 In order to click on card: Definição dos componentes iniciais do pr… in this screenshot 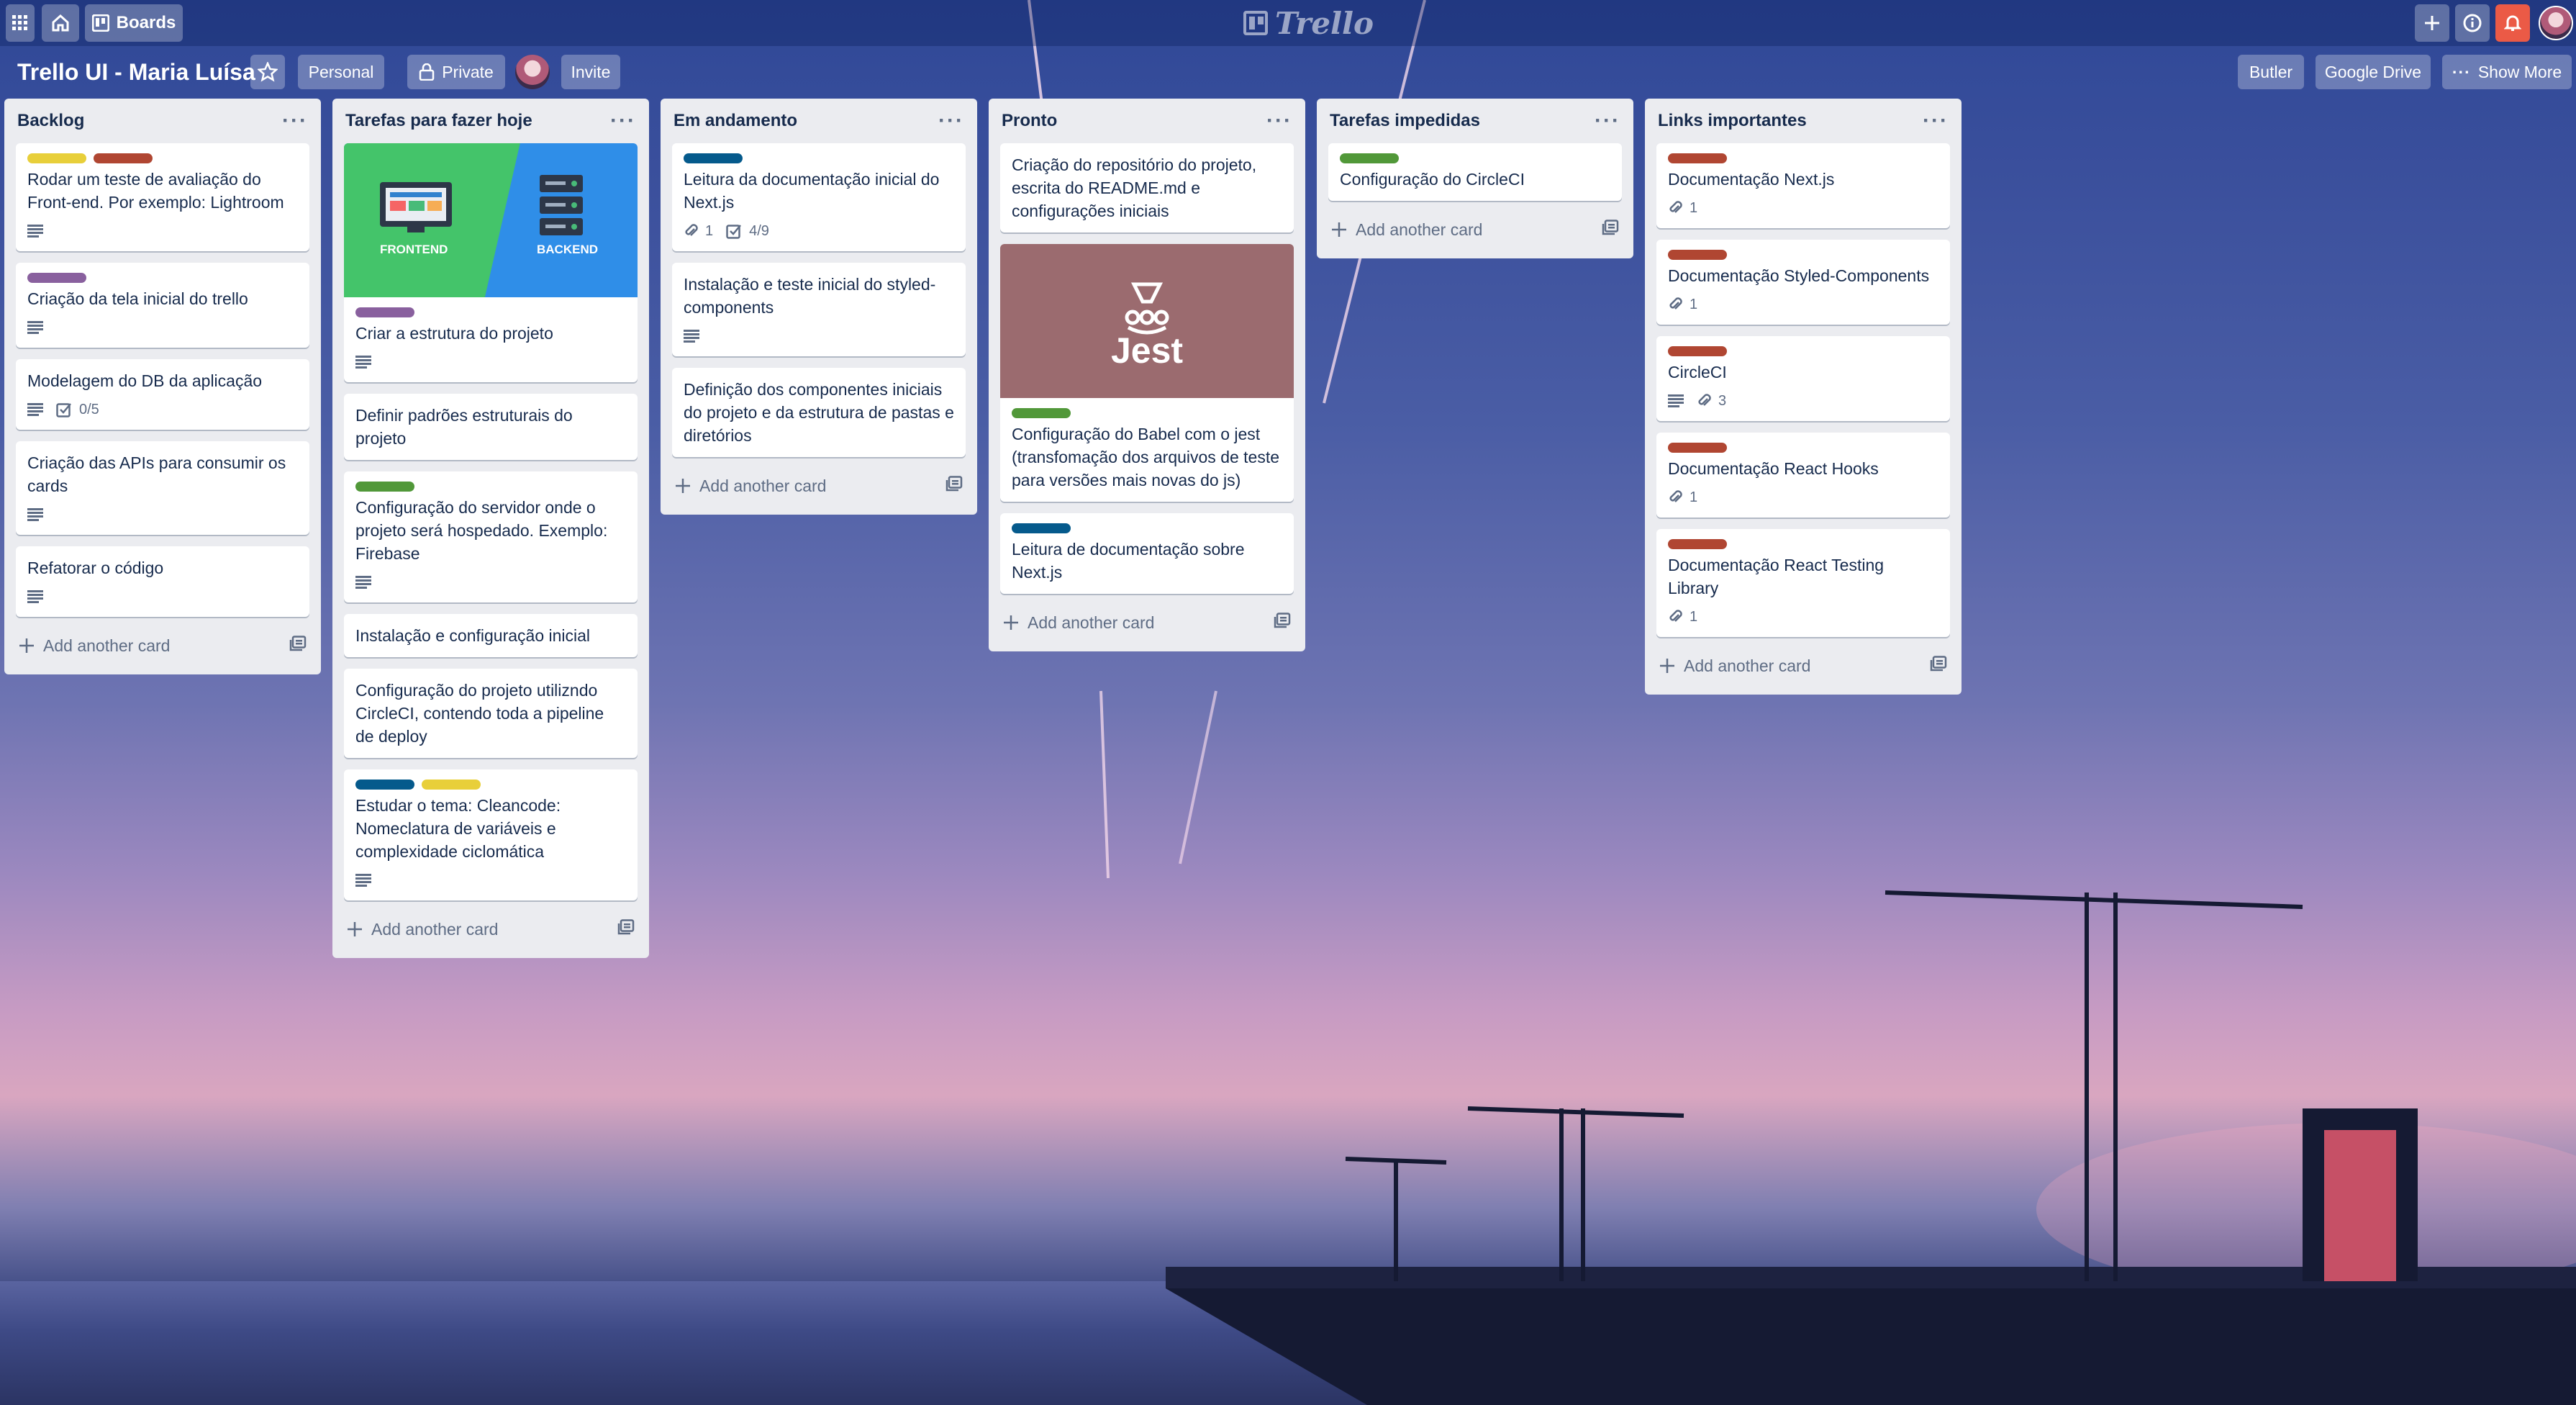, I will do `click(819, 413)`.